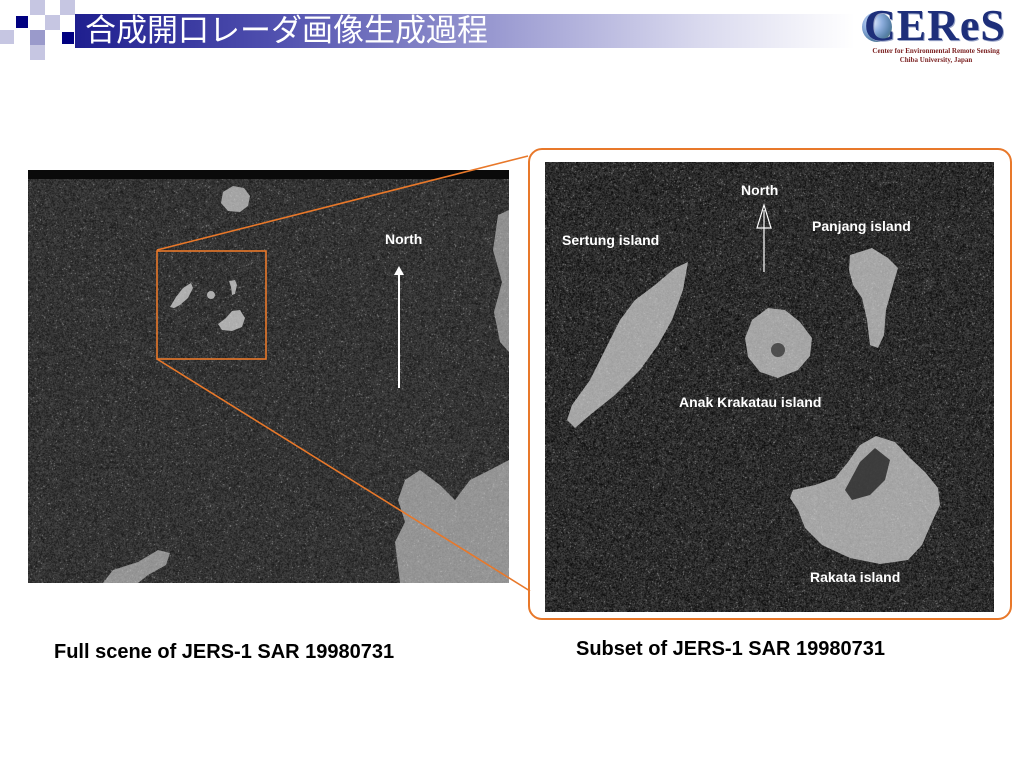 The height and width of the screenshot is (768, 1024). I want to click on subset-caption: Subset of JERS-1 SAR 19980731, so click(731, 649).